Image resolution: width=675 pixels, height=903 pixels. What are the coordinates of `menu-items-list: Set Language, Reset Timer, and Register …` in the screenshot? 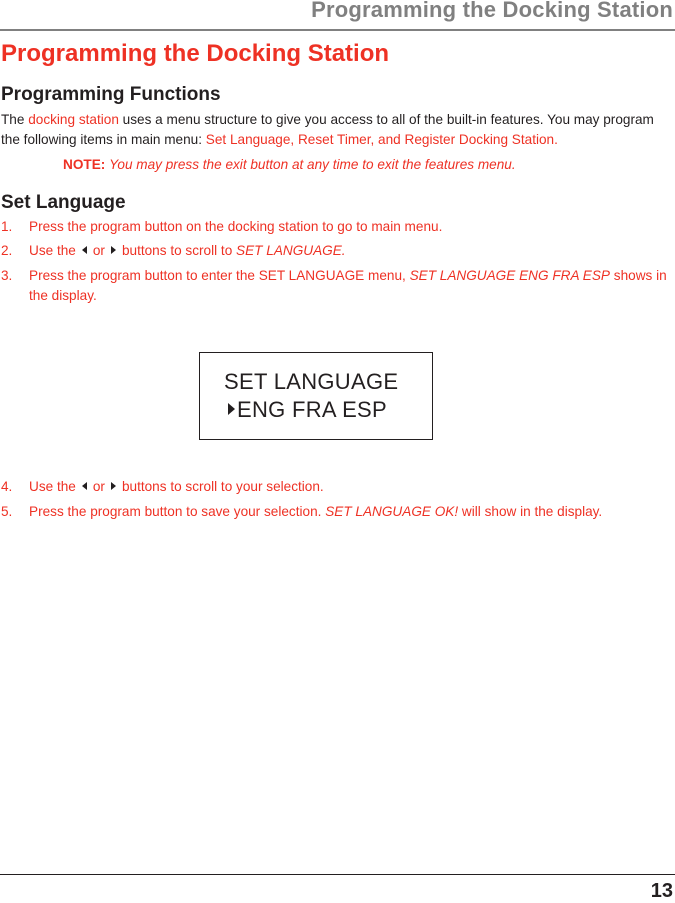 It's located at (381, 139).